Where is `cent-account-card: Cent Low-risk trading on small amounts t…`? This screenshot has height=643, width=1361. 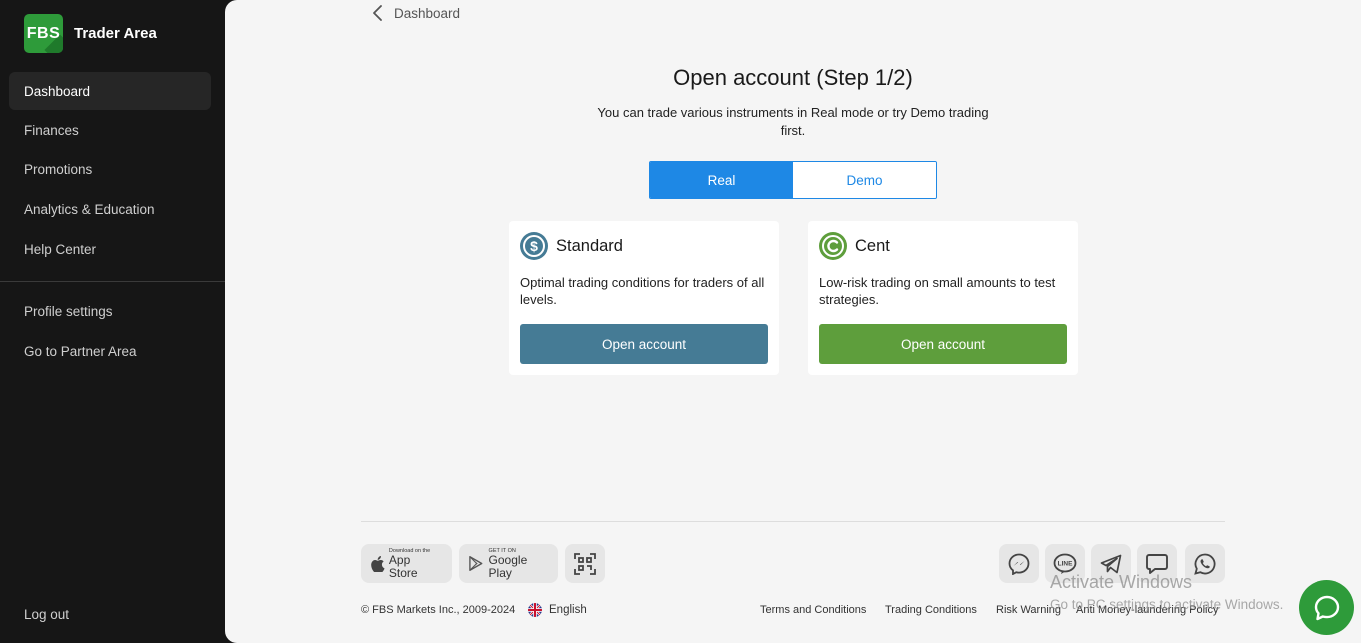 cent-account-card: Cent Low-risk trading on small amounts t… is located at coordinates (943, 298).